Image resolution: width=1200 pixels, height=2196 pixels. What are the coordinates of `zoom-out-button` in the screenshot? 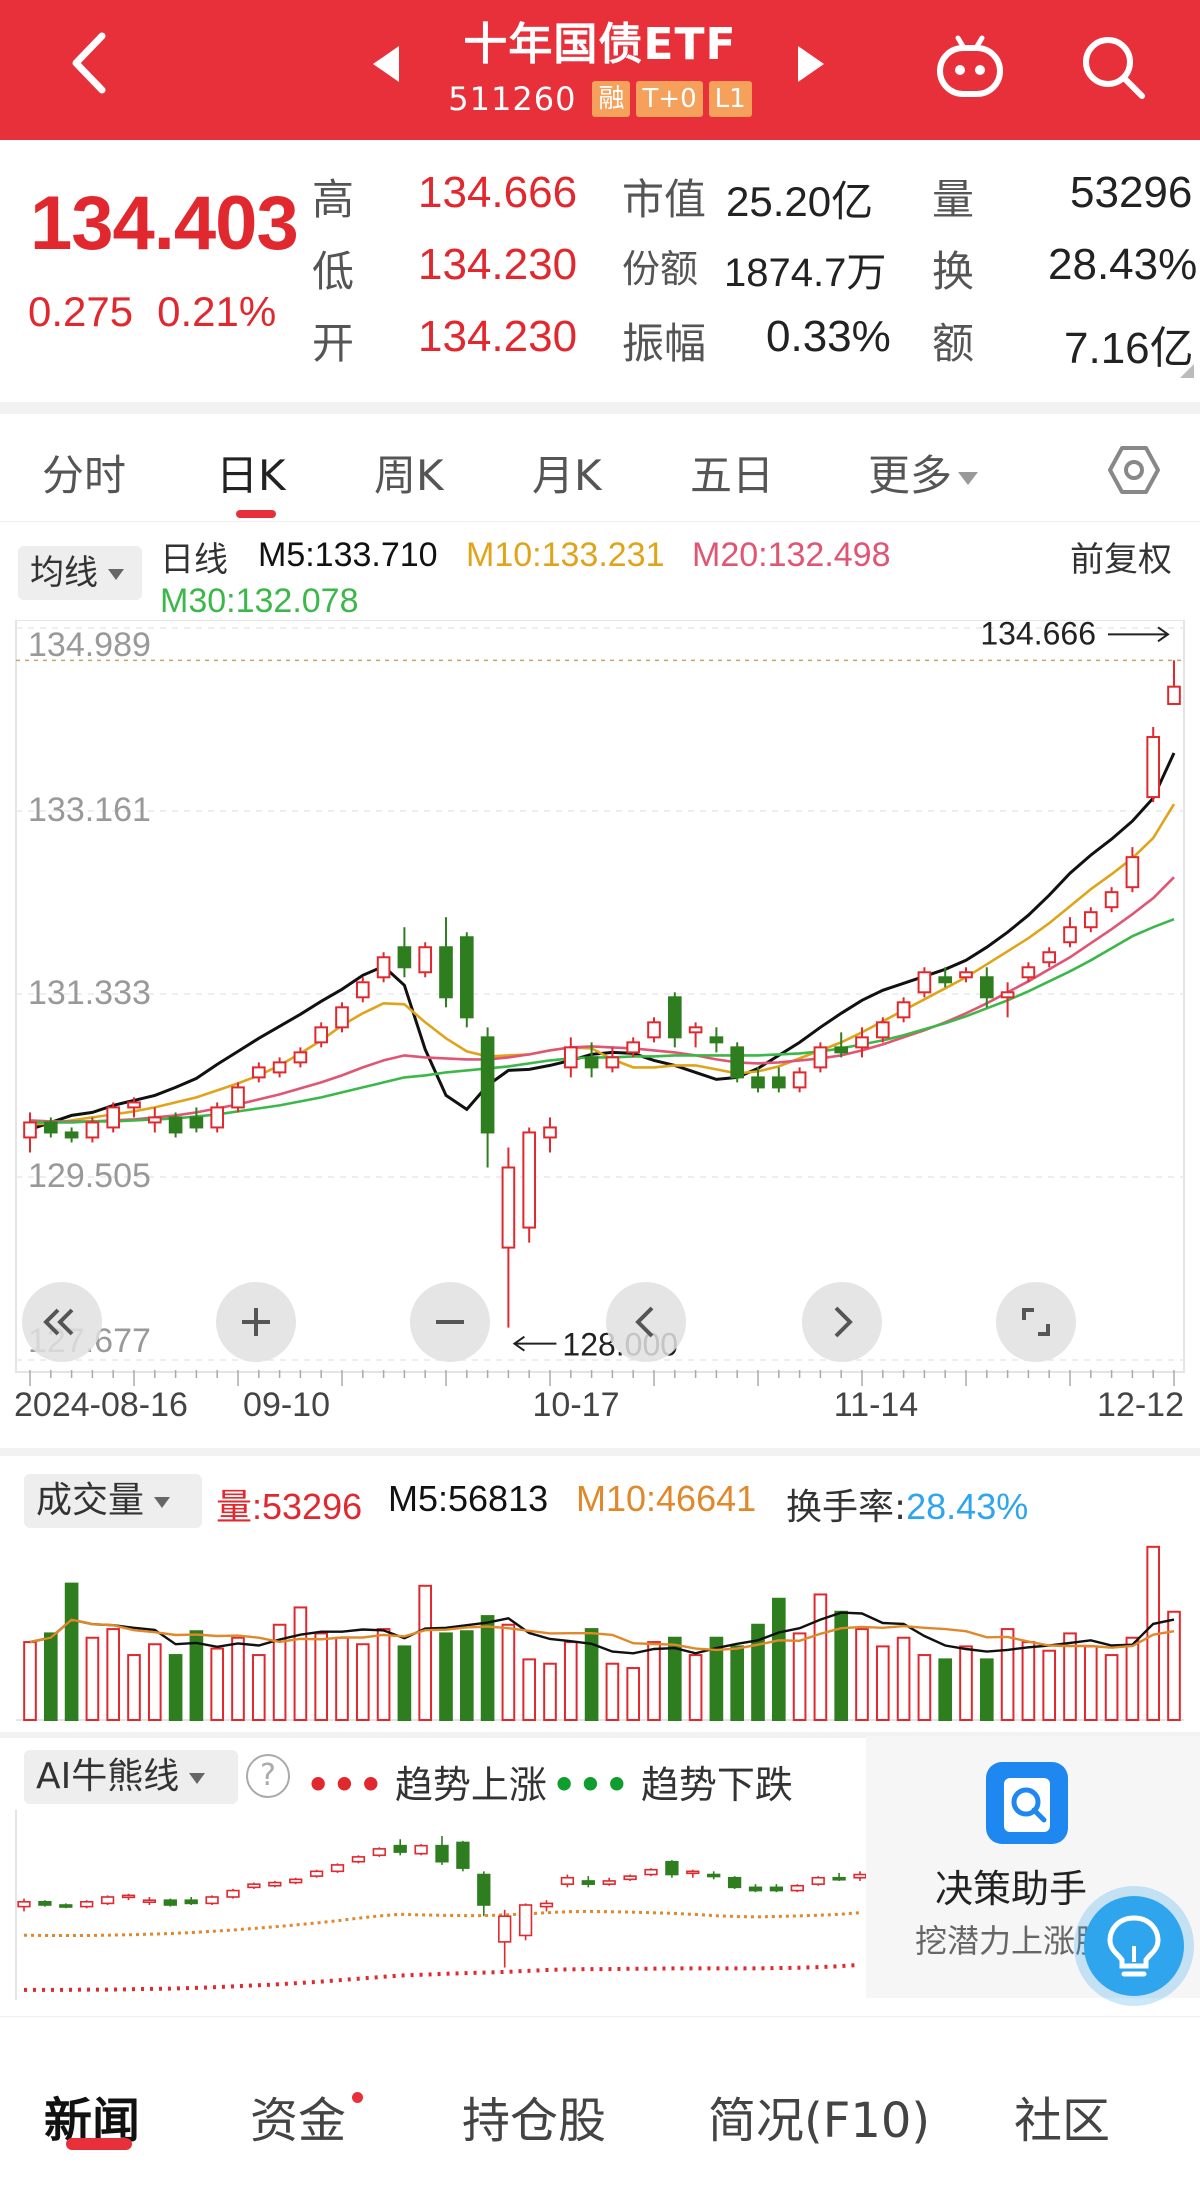 It's located at (450, 1322).